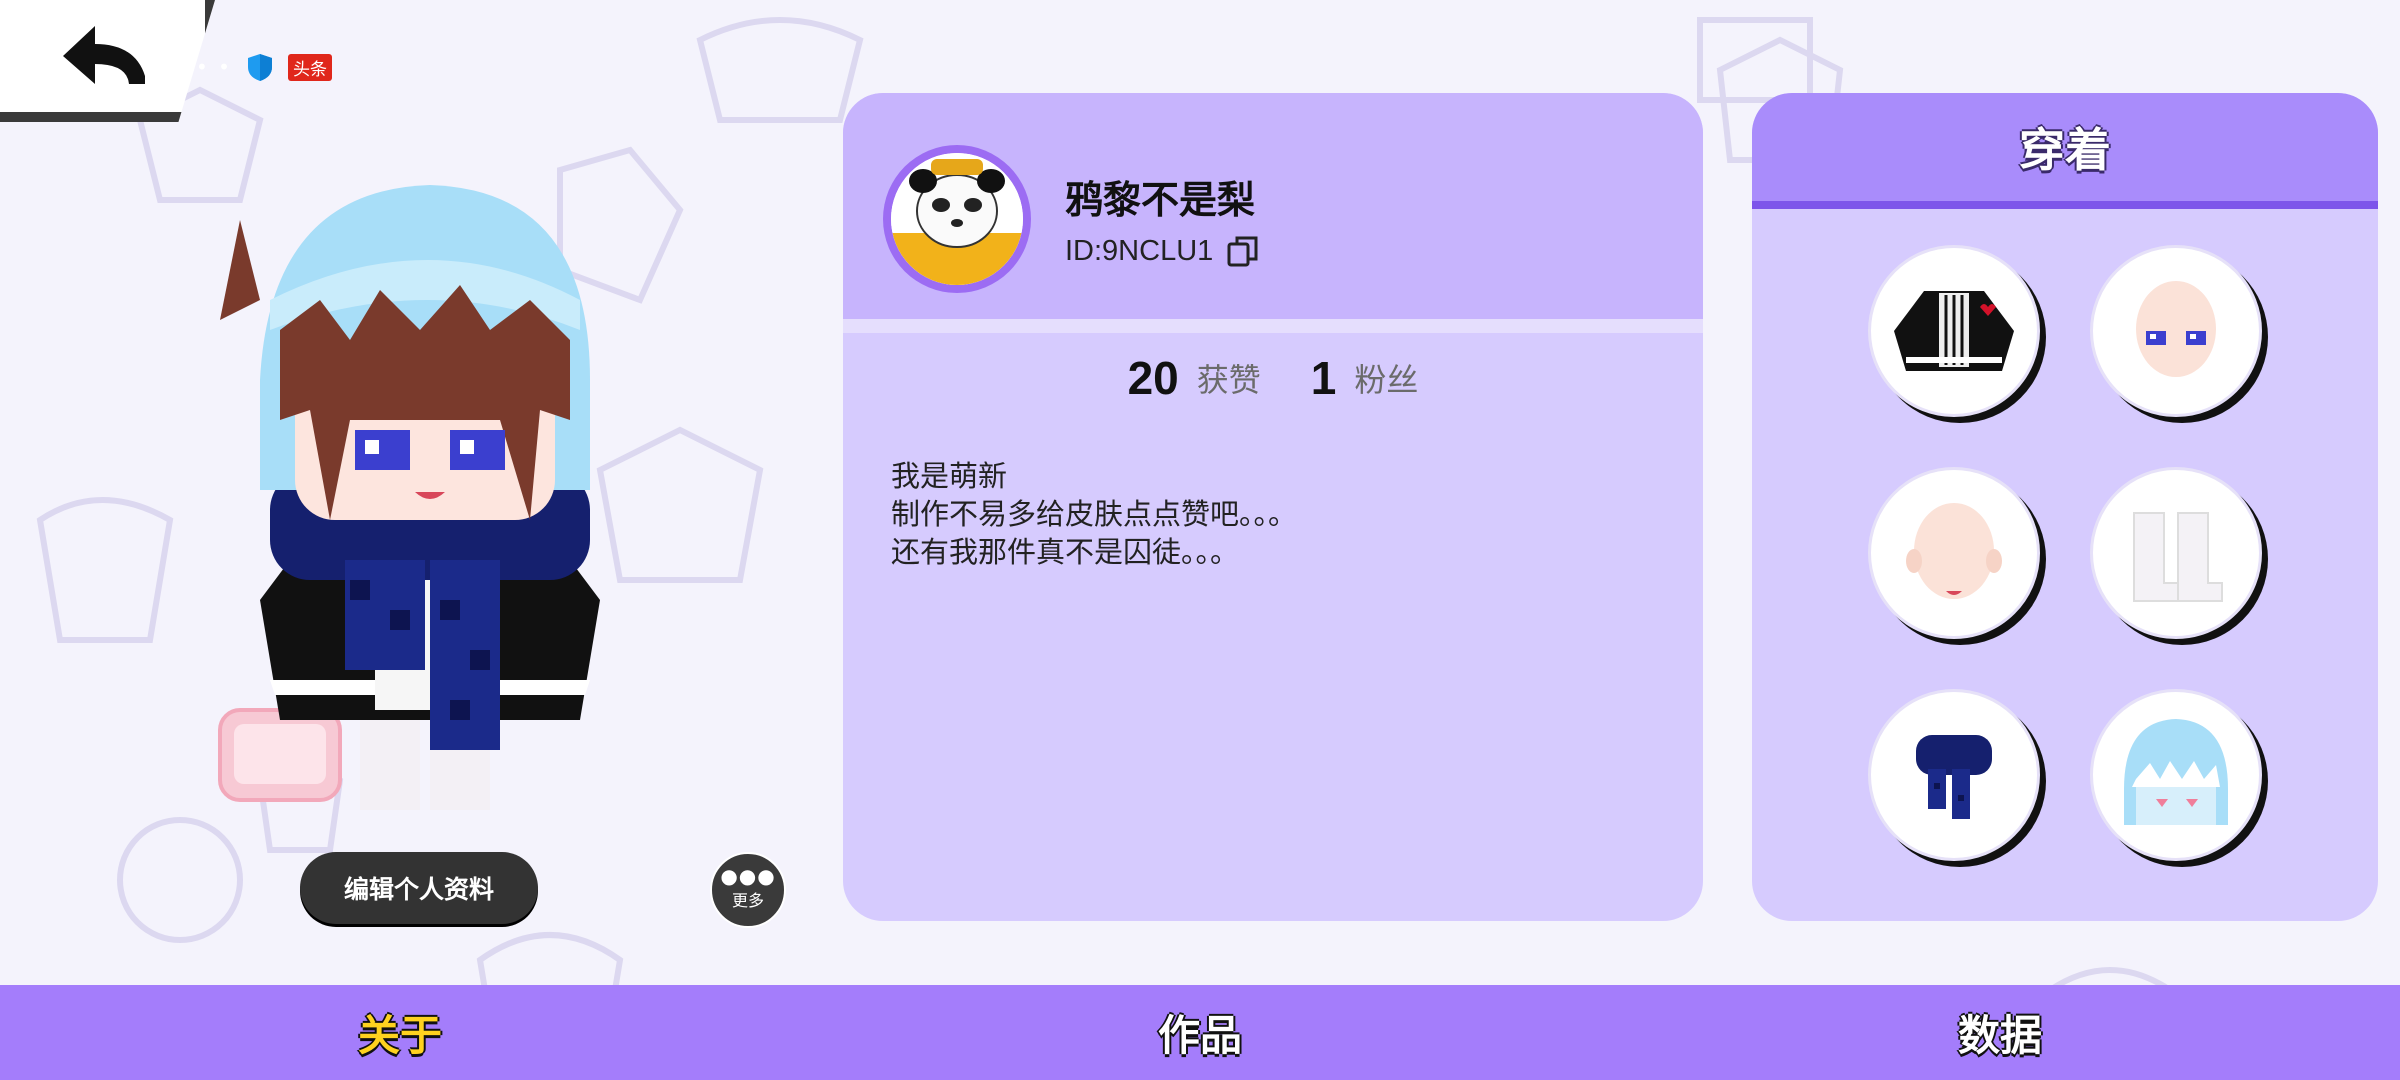  What do you see at coordinates (1273, 213) in the screenshot?
I see `profile-header: 鸦黎不是梨 ID:9NCLU1` at bounding box center [1273, 213].